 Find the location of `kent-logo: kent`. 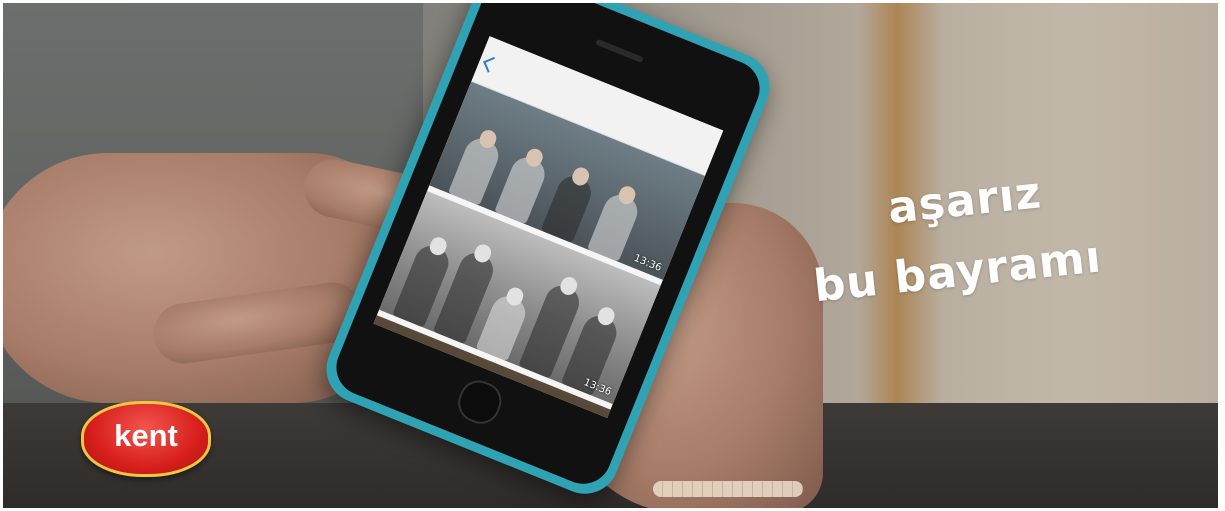

kent-logo: kent is located at coordinates (146, 439).